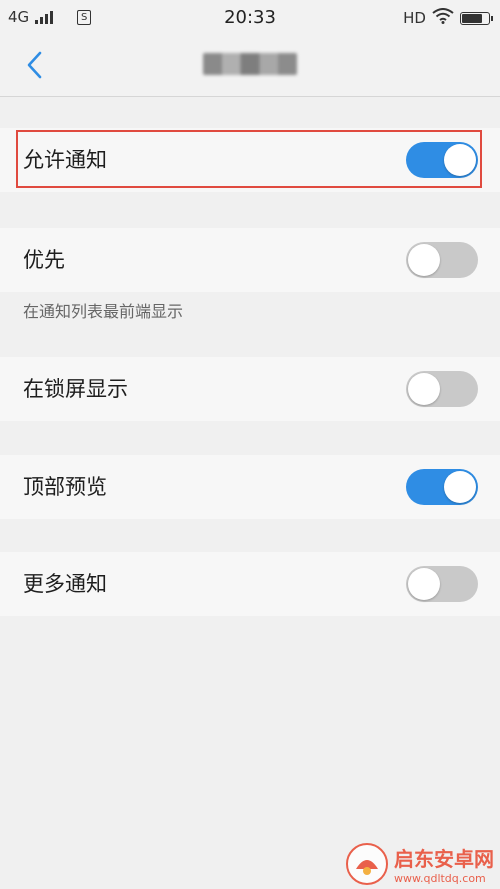 The width and height of the screenshot is (500, 889). I want to click on lockscreen-toggle, so click(442, 389).